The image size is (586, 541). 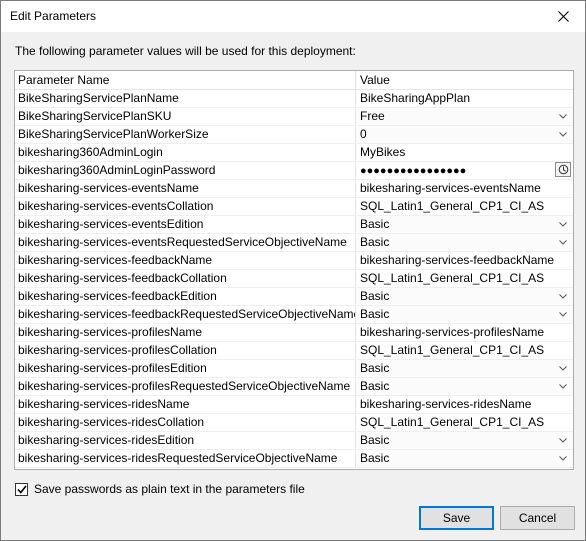 I want to click on close-icon, so click(x=563, y=16).